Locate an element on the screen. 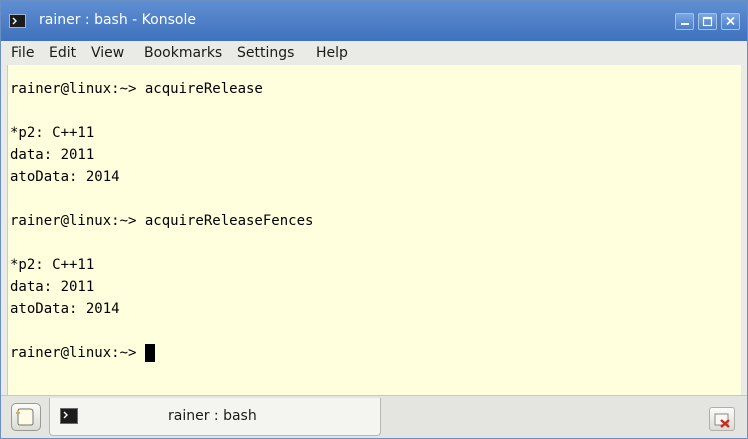 The width and height of the screenshot is (748, 439). close-icon is located at coordinates (730, 21).